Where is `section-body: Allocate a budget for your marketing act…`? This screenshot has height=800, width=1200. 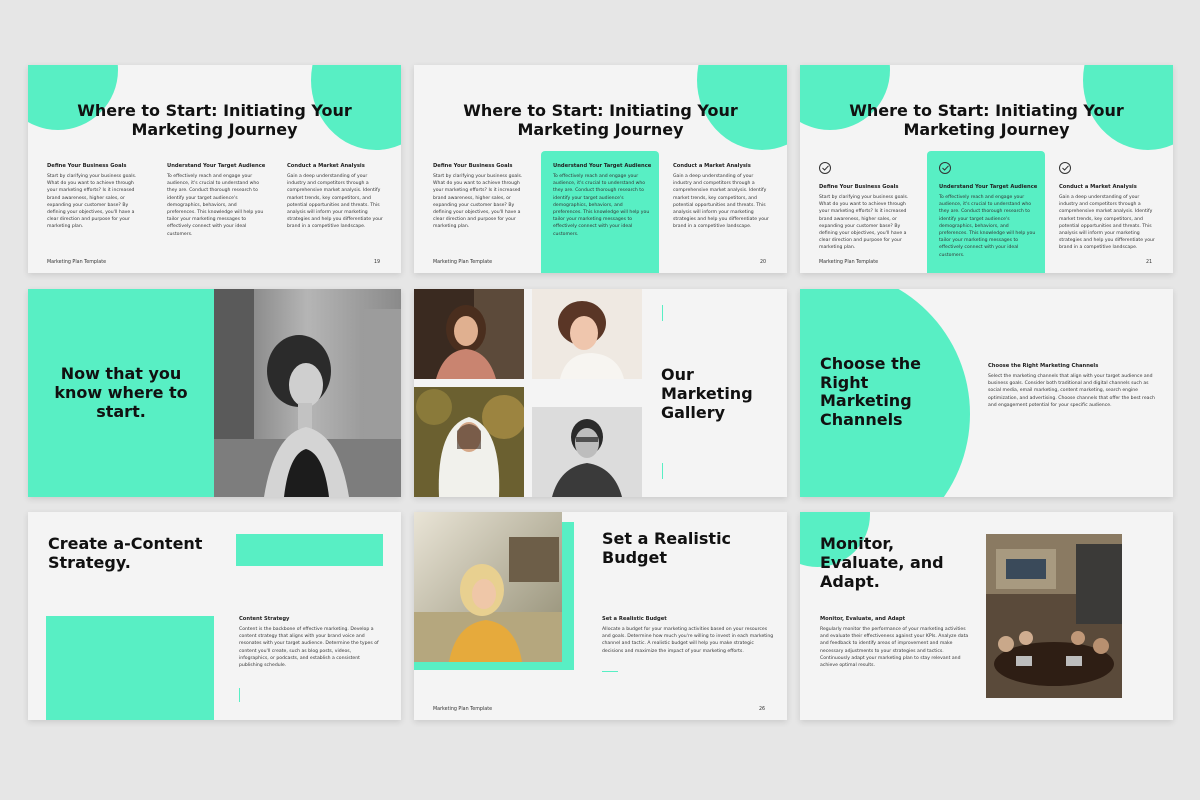 section-body: Allocate a budget for your marketing act… is located at coordinates (688, 640).